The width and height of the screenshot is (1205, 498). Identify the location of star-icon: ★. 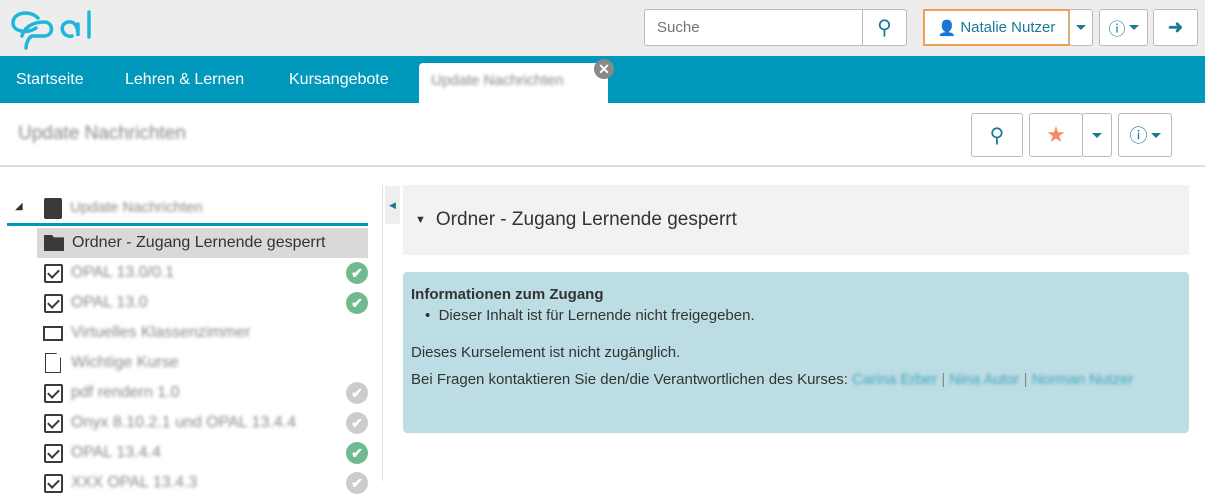
(1056, 134).